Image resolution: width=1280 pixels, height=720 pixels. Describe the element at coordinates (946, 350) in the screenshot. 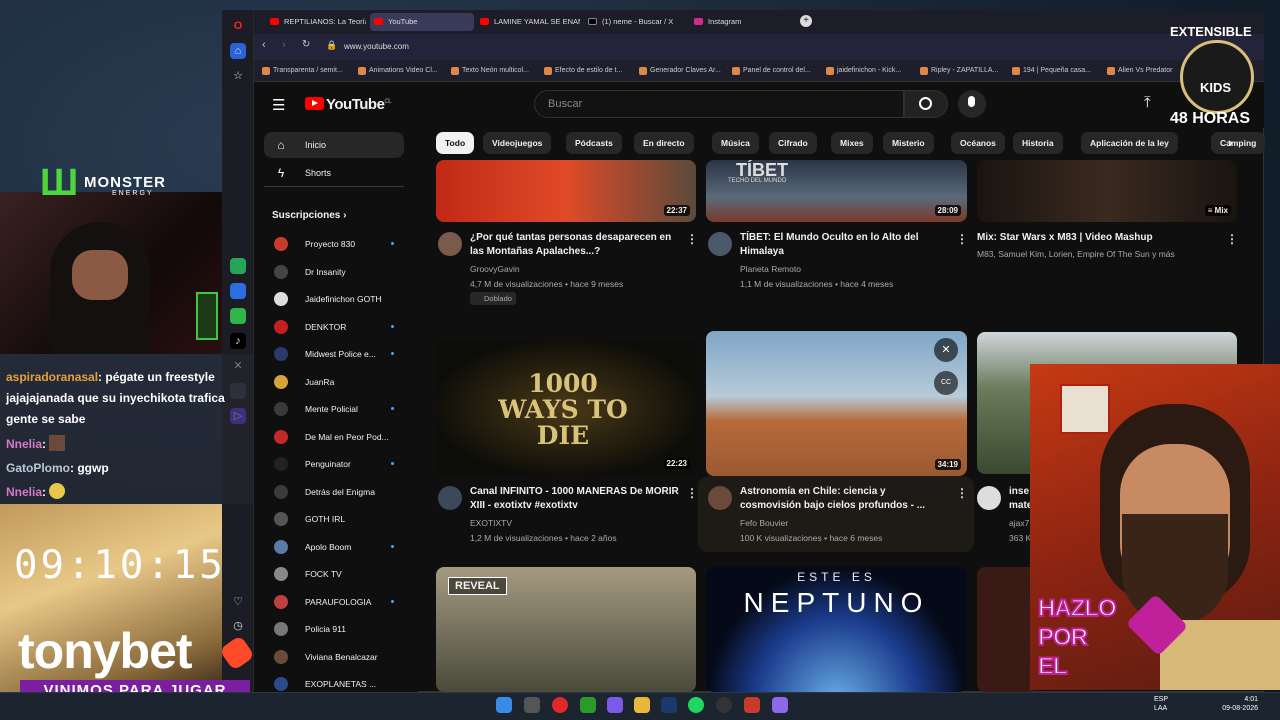

I see `mute-icon: ✕` at that location.